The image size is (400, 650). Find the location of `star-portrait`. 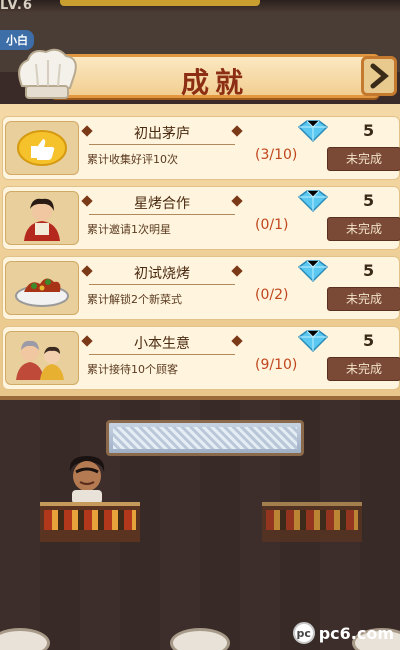

star-portrait is located at coordinates (42, 218).